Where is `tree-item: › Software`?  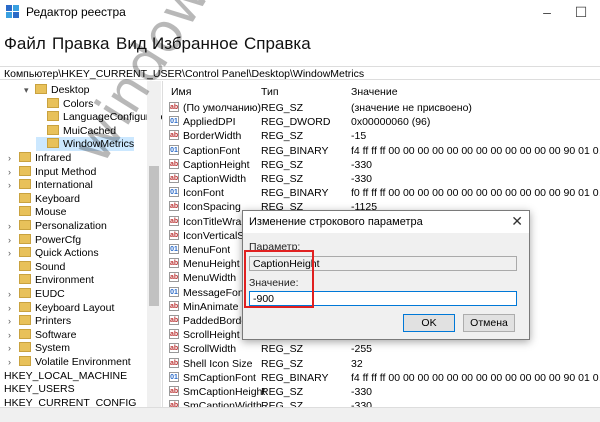 tree-item: › Software is located at coordinates (42, 335).